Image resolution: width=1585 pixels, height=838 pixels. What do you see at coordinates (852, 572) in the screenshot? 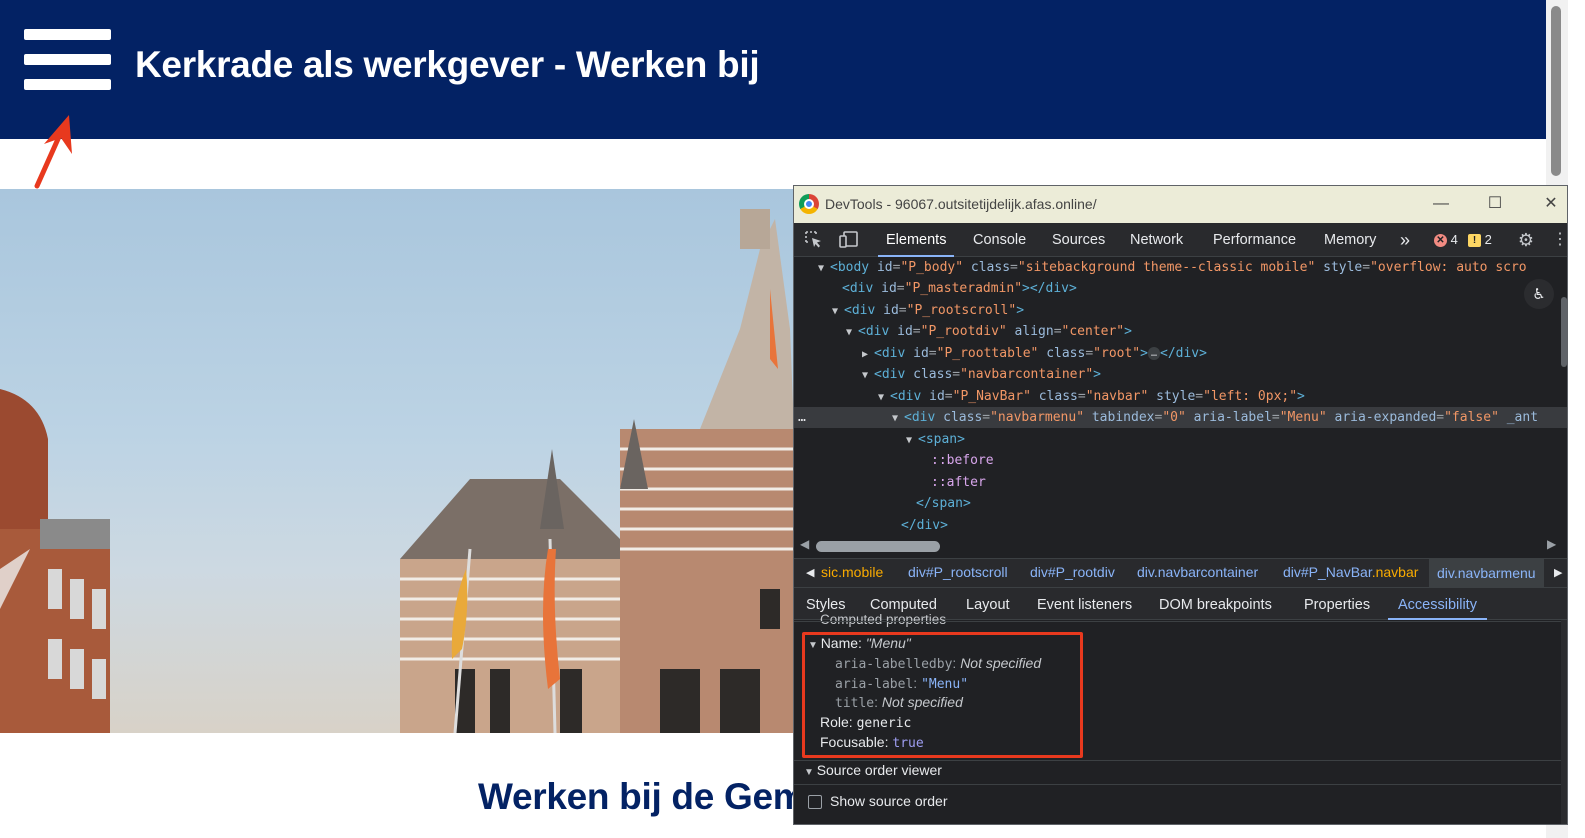
I see `breadcrumb-body: sic.mobile` at bounding box center [852, 572].